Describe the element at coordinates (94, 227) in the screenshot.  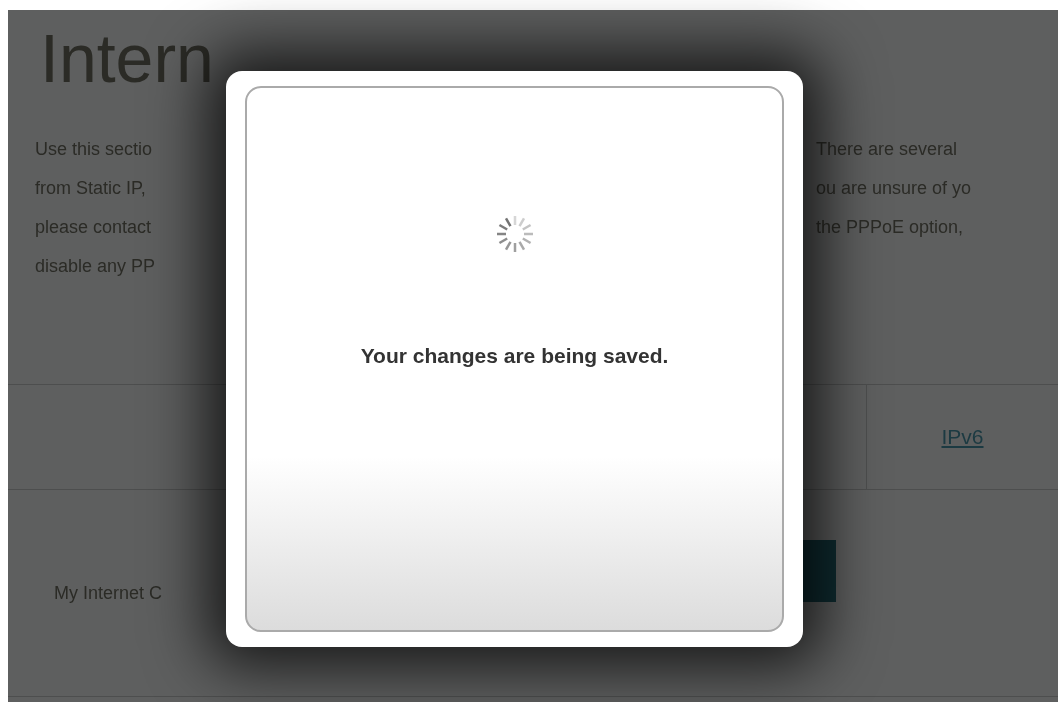
I see `description-text: please contact` at that location.